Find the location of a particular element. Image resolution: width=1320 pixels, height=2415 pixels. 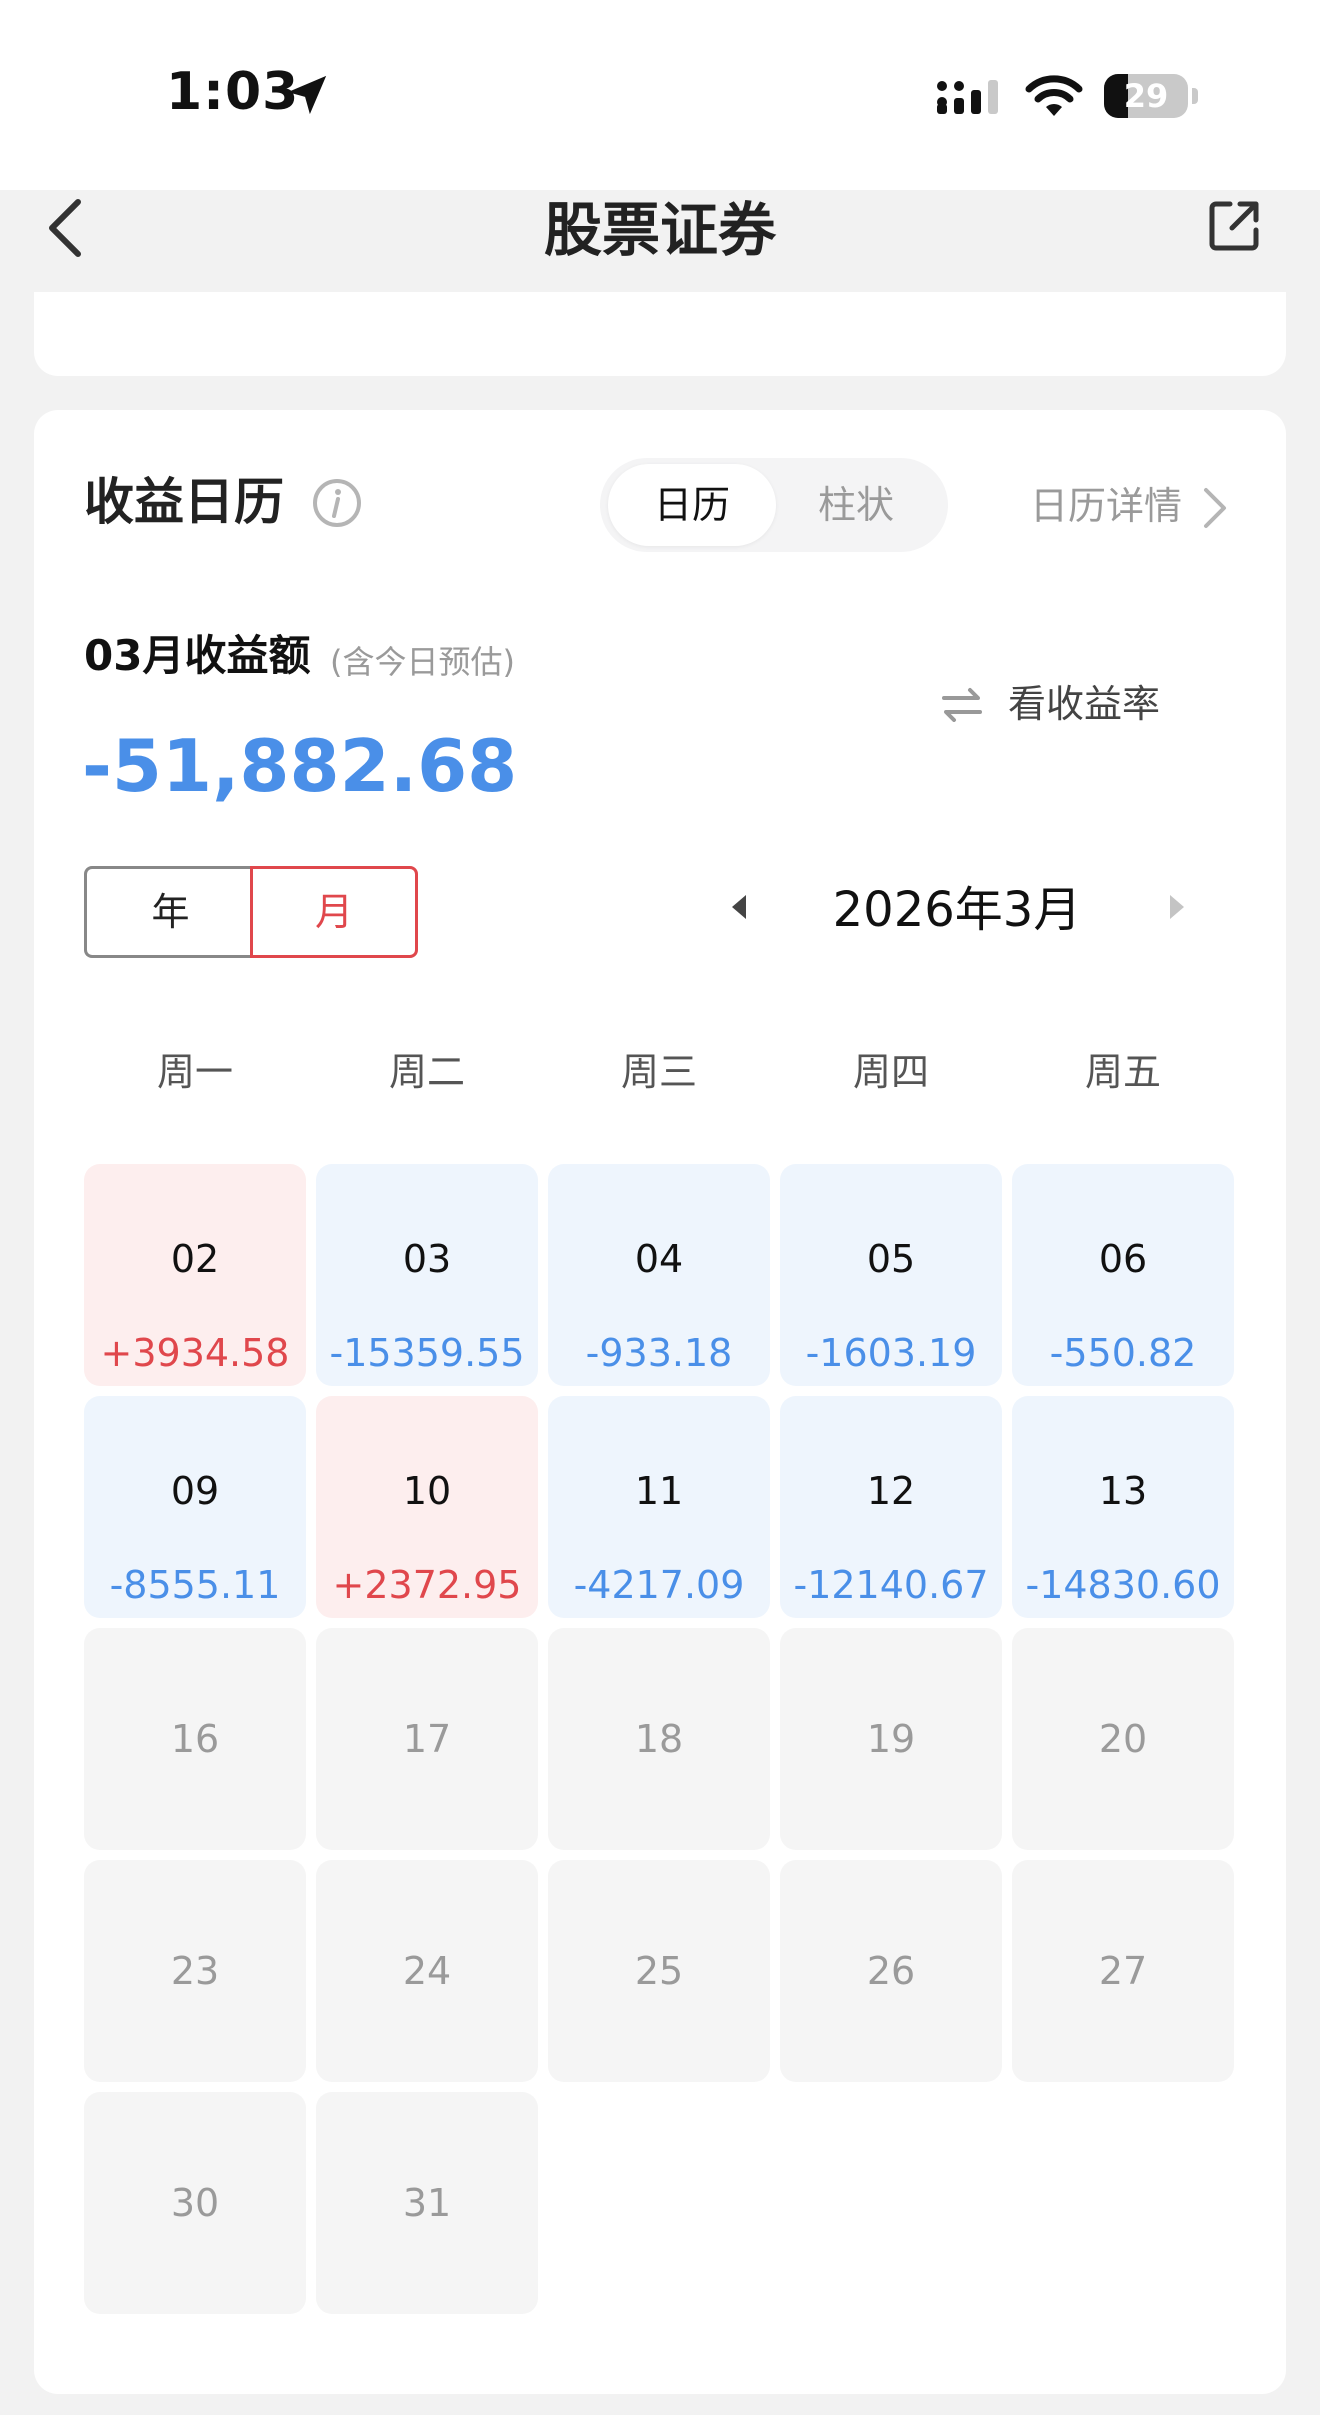

day-number: 23 is located at coordinates (195, 1971).